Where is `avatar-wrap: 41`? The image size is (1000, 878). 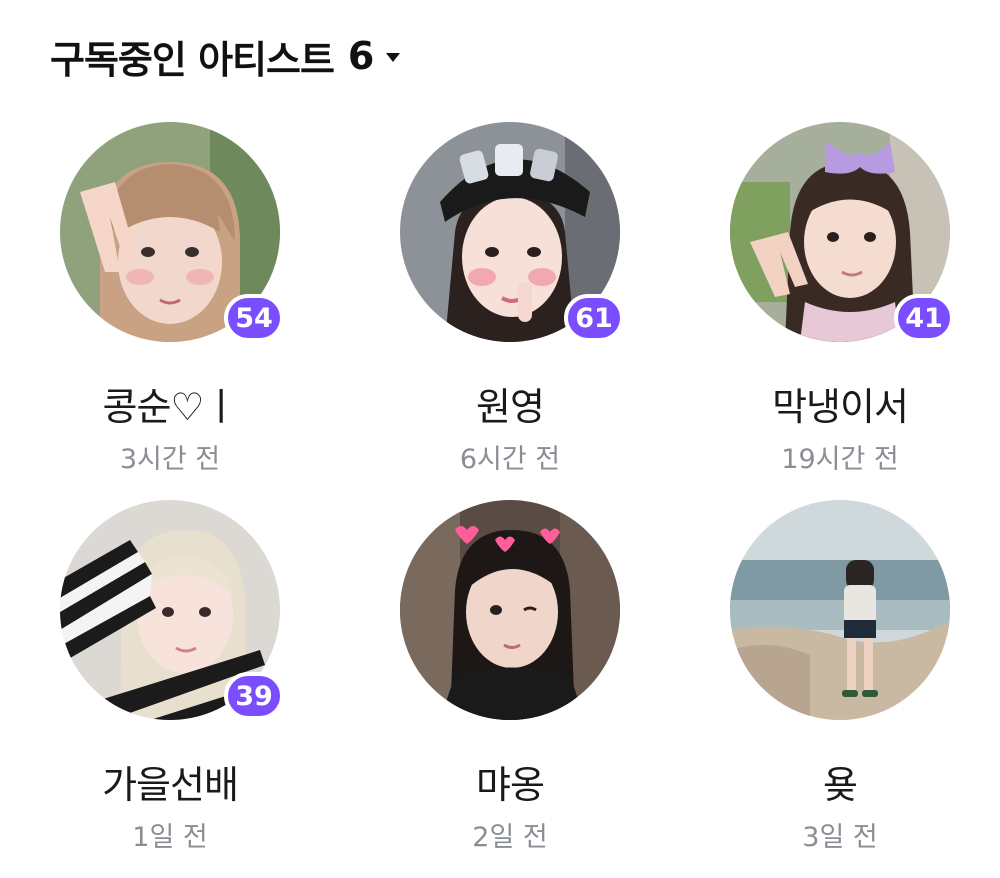
avatar-wrap: 41 is located at coordinates (842, 232).